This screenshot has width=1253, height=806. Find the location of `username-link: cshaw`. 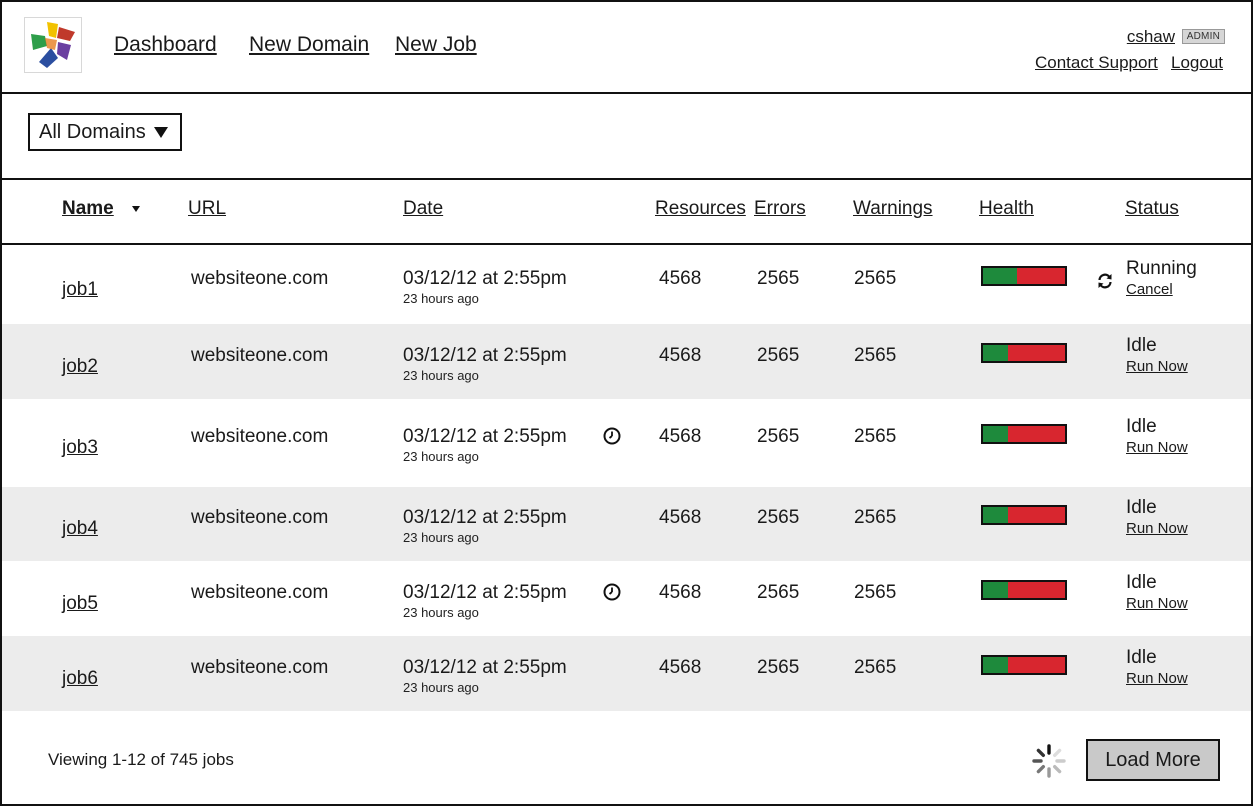

username-link: cshaw is located at coordinates (1151, 37).